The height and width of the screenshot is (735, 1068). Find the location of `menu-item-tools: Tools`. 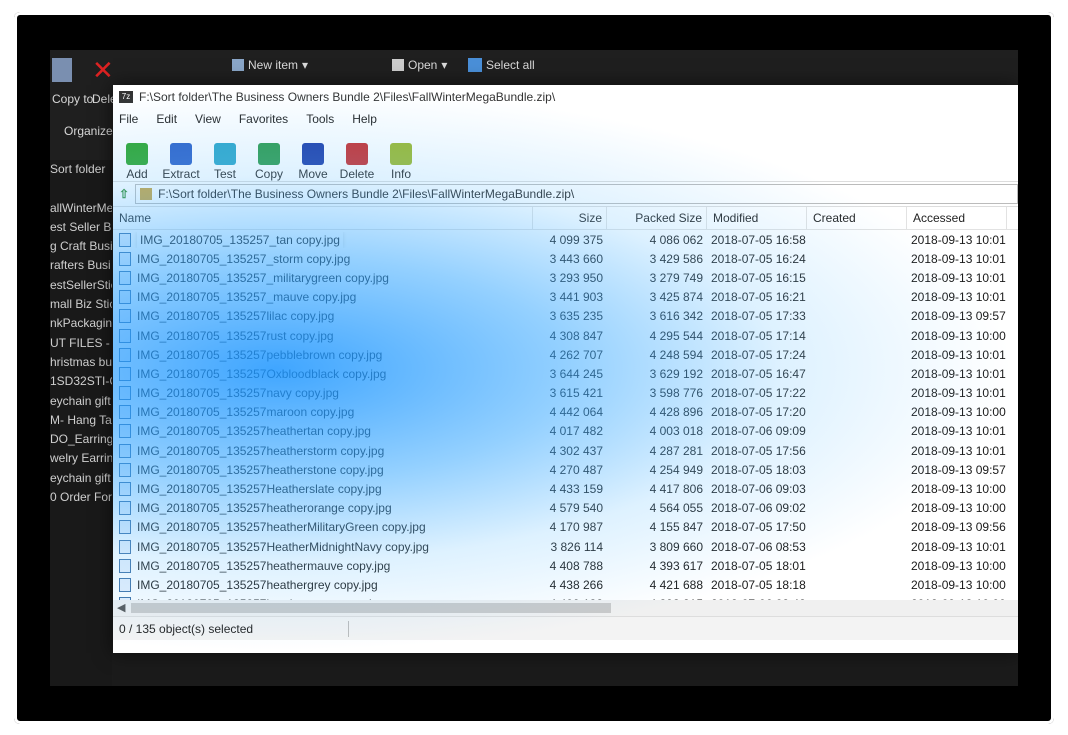

menu-item-tools: Tools is located at coordinates (320, 119).